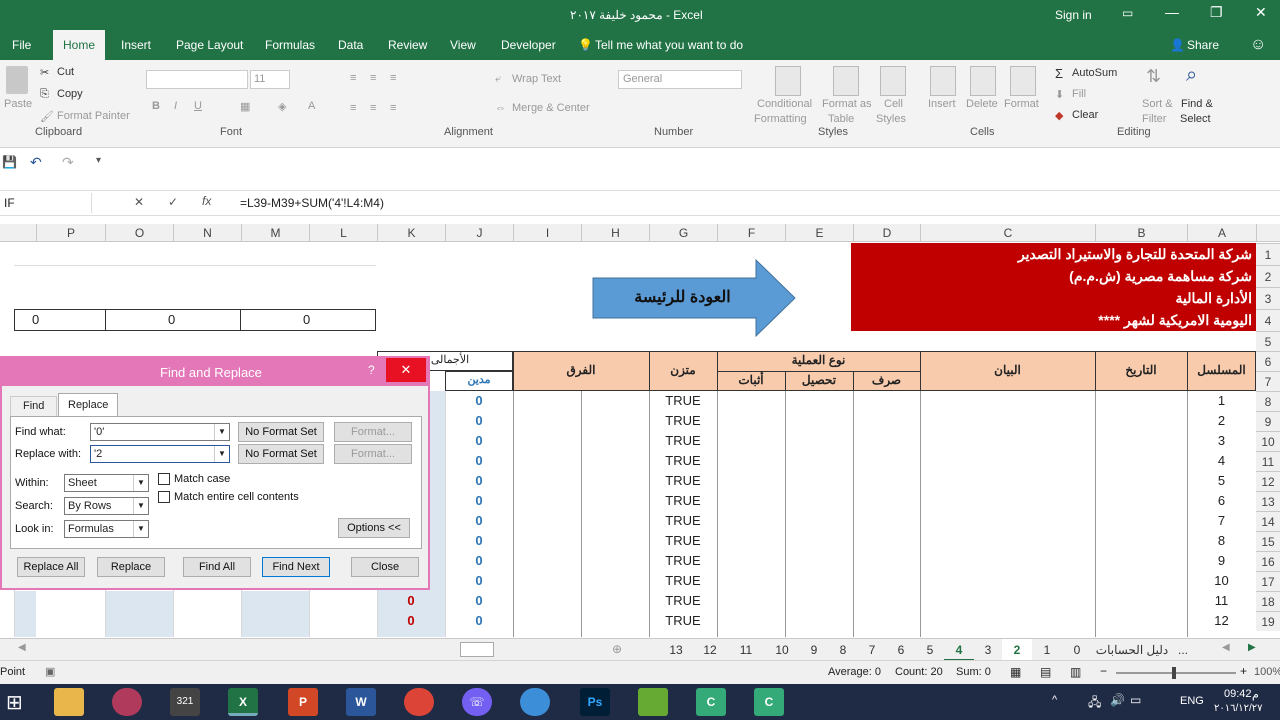 The height and width of the screenshot is (720, 1280). Describe the element at coordinates (1135, 700) in the screenshot. I see `battery-icon: ▭` at that location.